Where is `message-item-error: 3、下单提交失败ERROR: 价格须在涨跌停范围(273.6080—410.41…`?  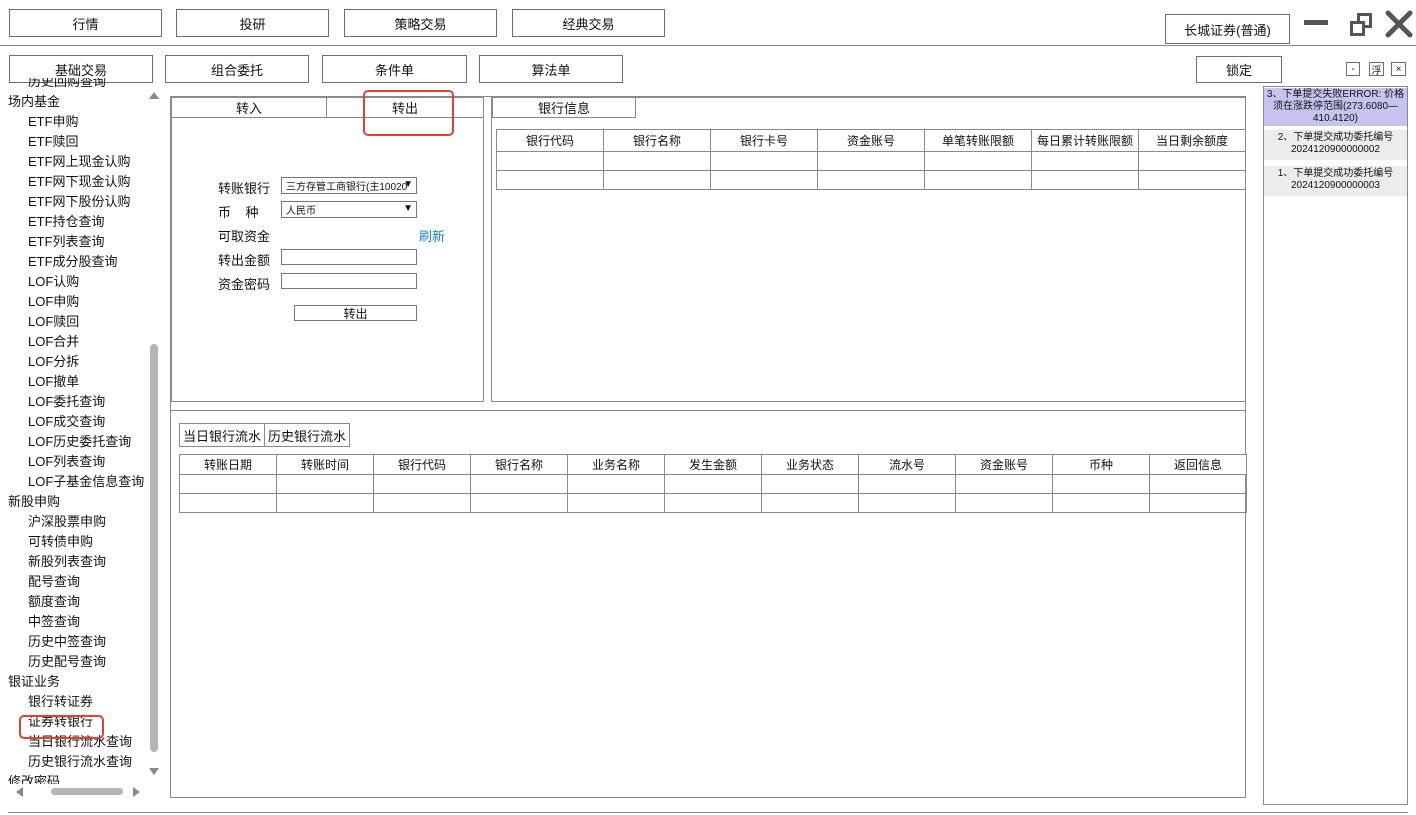 message-item-error: 3、下单提交失败ERROR: 价格须在涨跌停范围(273.6080—410.41… is located at coordinates (1335, 107).